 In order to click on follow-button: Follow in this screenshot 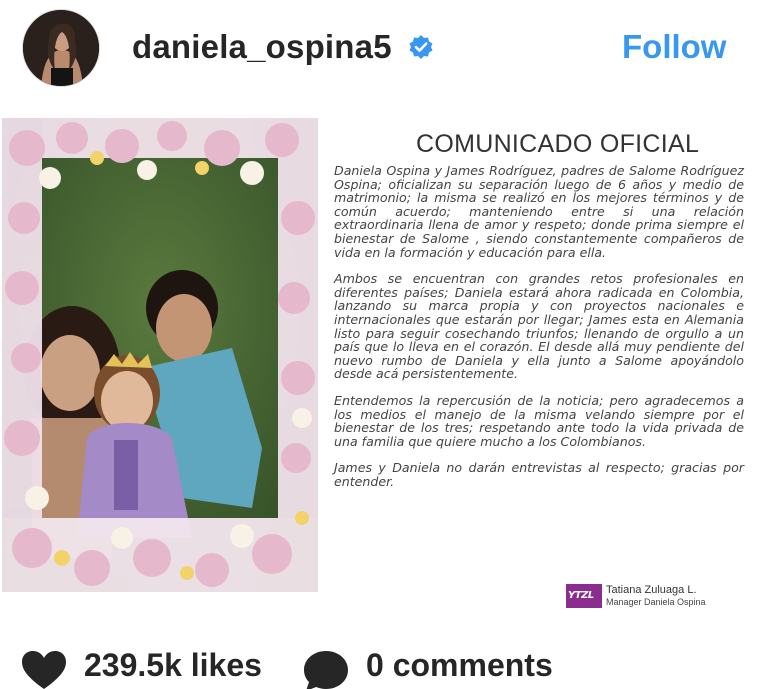, I will do `click(674, 47)`.